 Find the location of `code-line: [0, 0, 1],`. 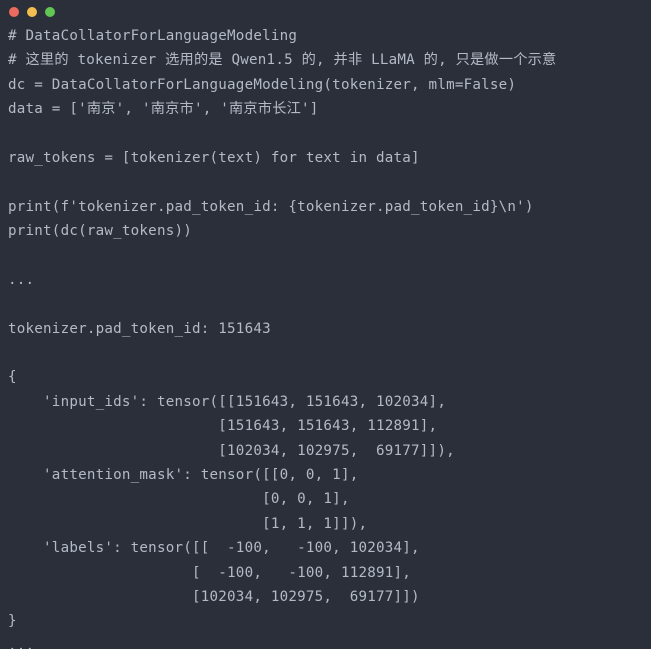

code-line: [0, 0, 1], is located at coordinates (179, 499).